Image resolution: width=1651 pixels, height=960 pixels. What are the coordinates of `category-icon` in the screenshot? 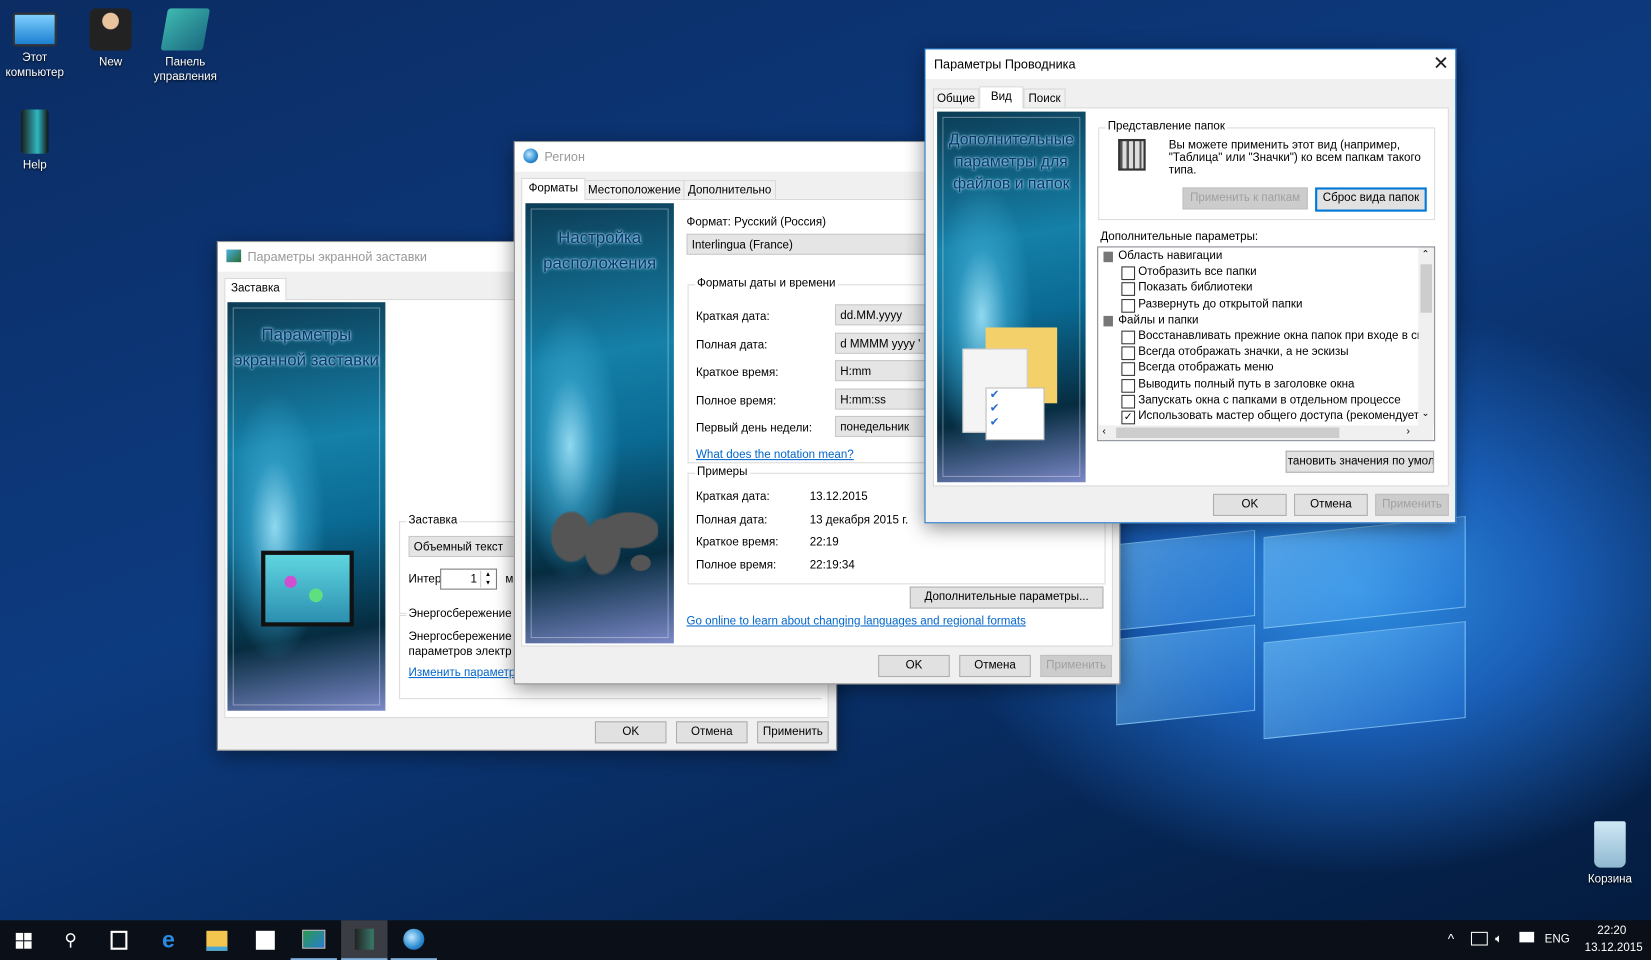 It's located at (1108, 321).